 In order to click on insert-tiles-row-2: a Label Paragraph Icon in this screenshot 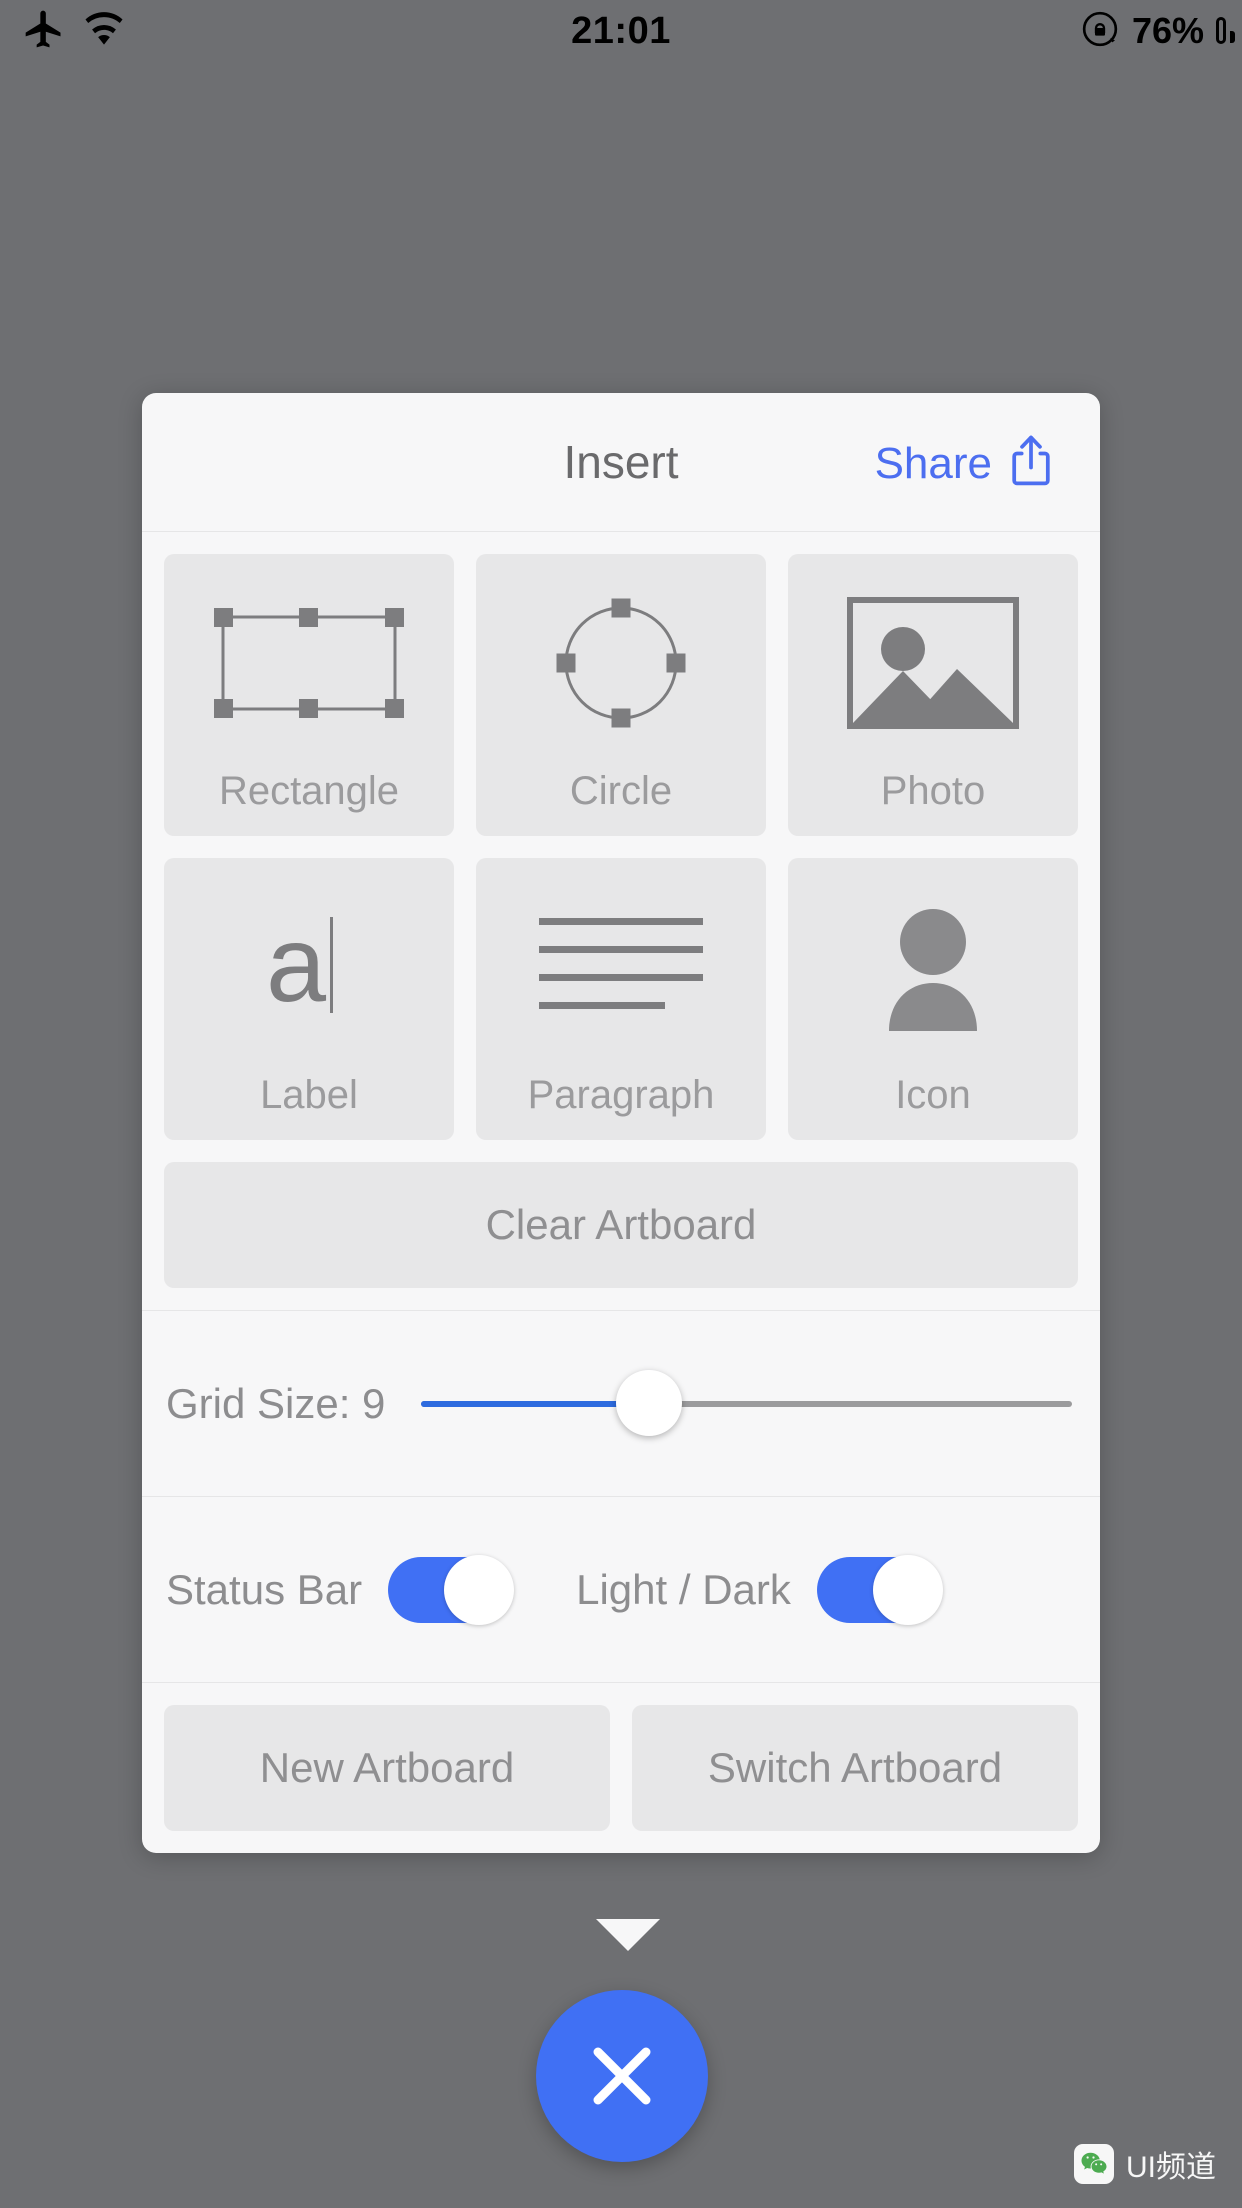, I will do `click(621, 988)`.